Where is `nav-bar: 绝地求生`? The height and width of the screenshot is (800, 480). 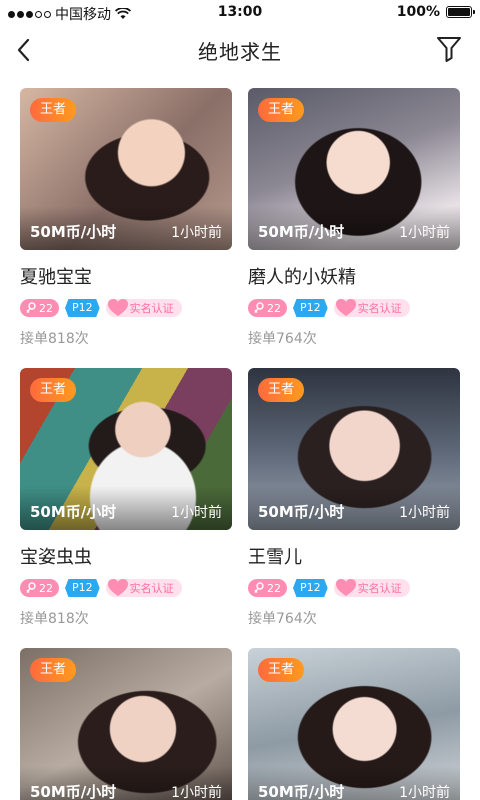
nav-bar: 绝地求生 is located at coordinates (240, 50).